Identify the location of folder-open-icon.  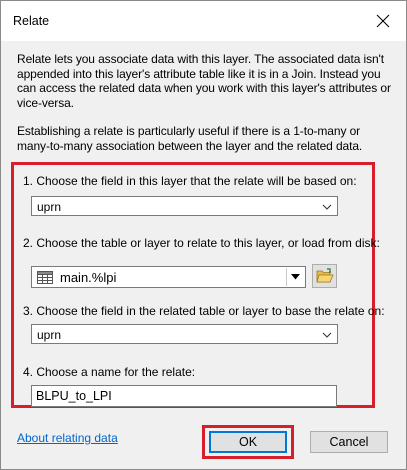
(324, 275).